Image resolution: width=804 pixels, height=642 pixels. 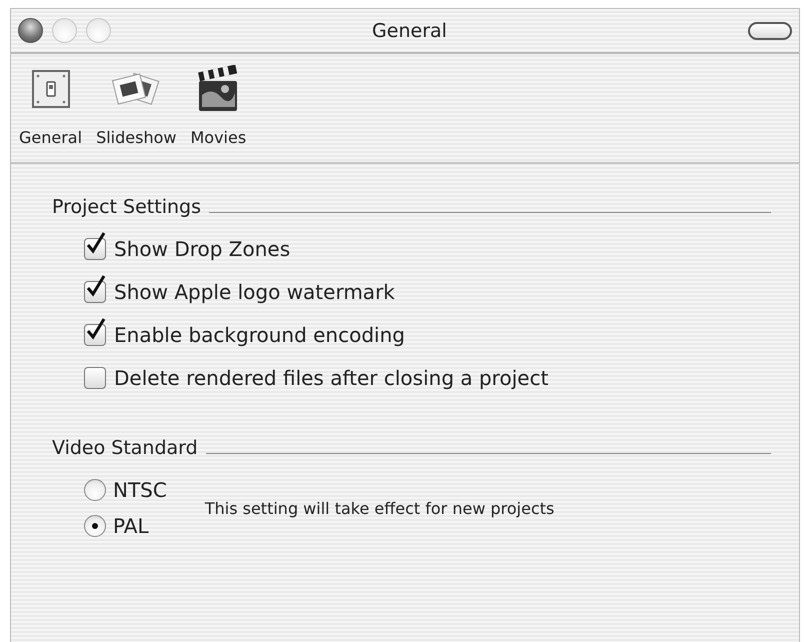 What do you see at coordinates (217, 113) in the screenshot?
I see `toolbar-item: Movies` at bounding box center [217, 113].